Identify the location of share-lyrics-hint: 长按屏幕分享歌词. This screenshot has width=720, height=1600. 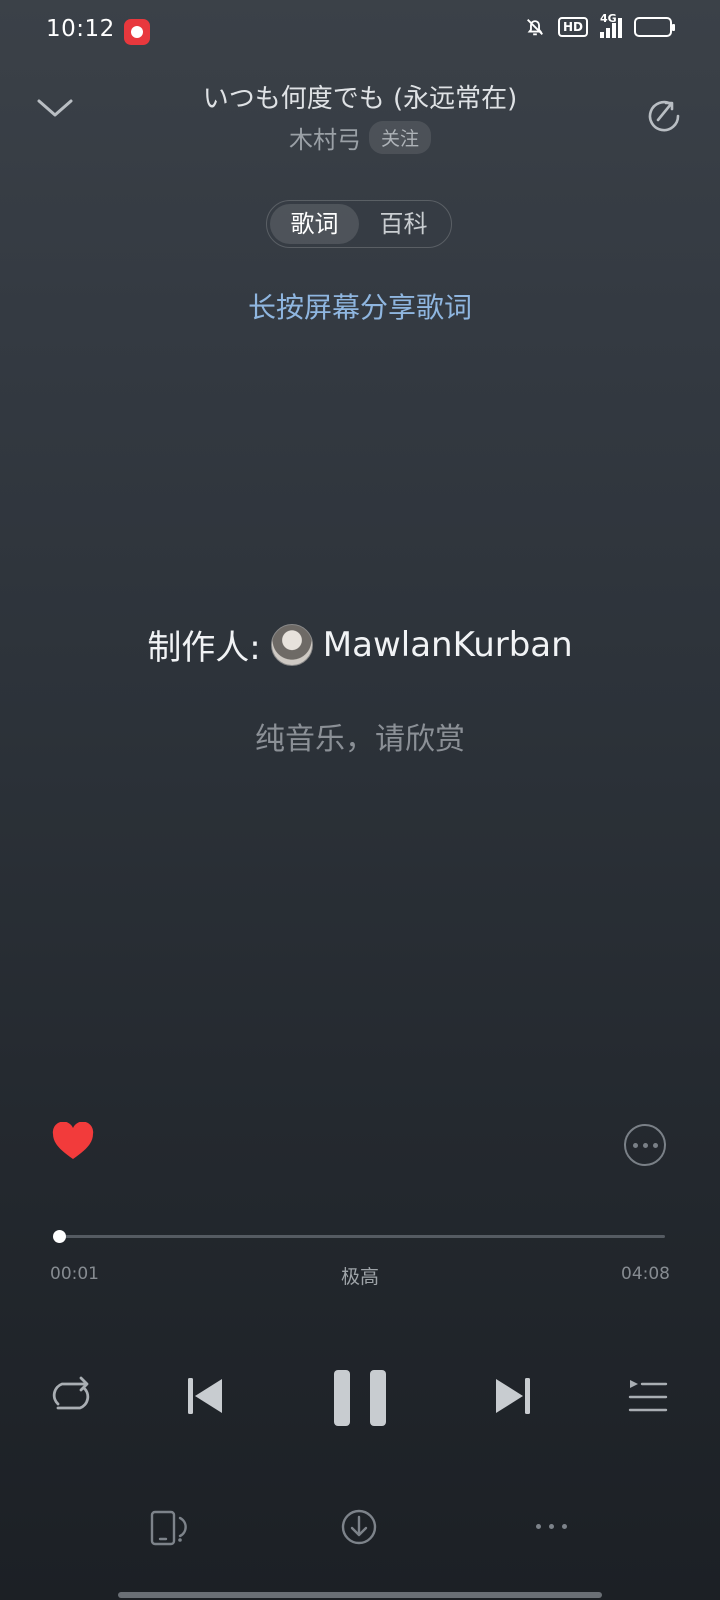
(360, 306).